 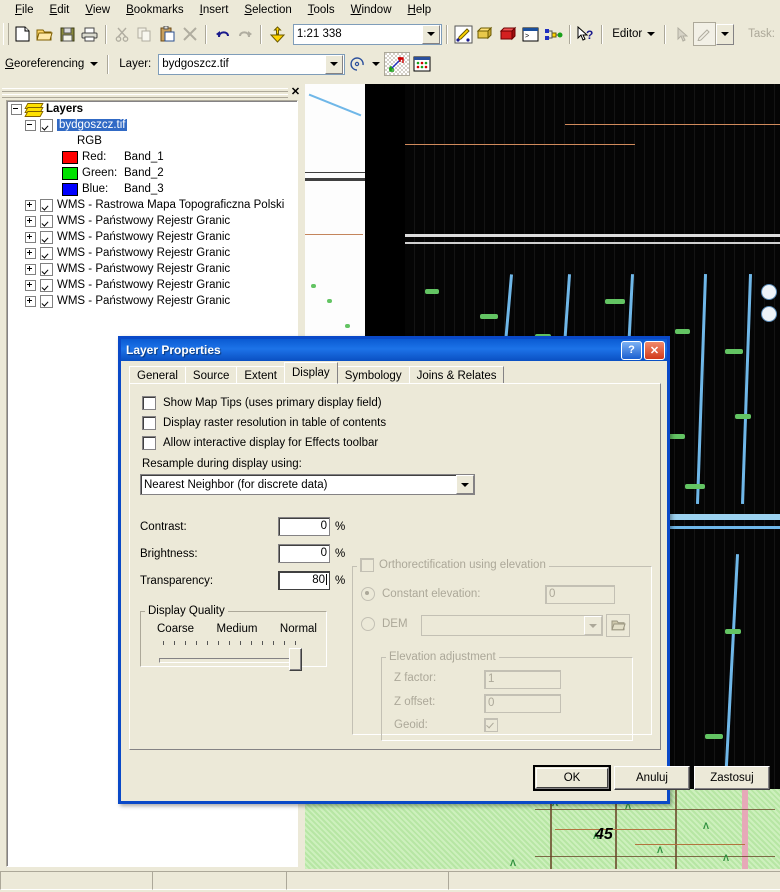 I want to click on band-row-blue: Blue: Band_3, so click(x=152, y=189).